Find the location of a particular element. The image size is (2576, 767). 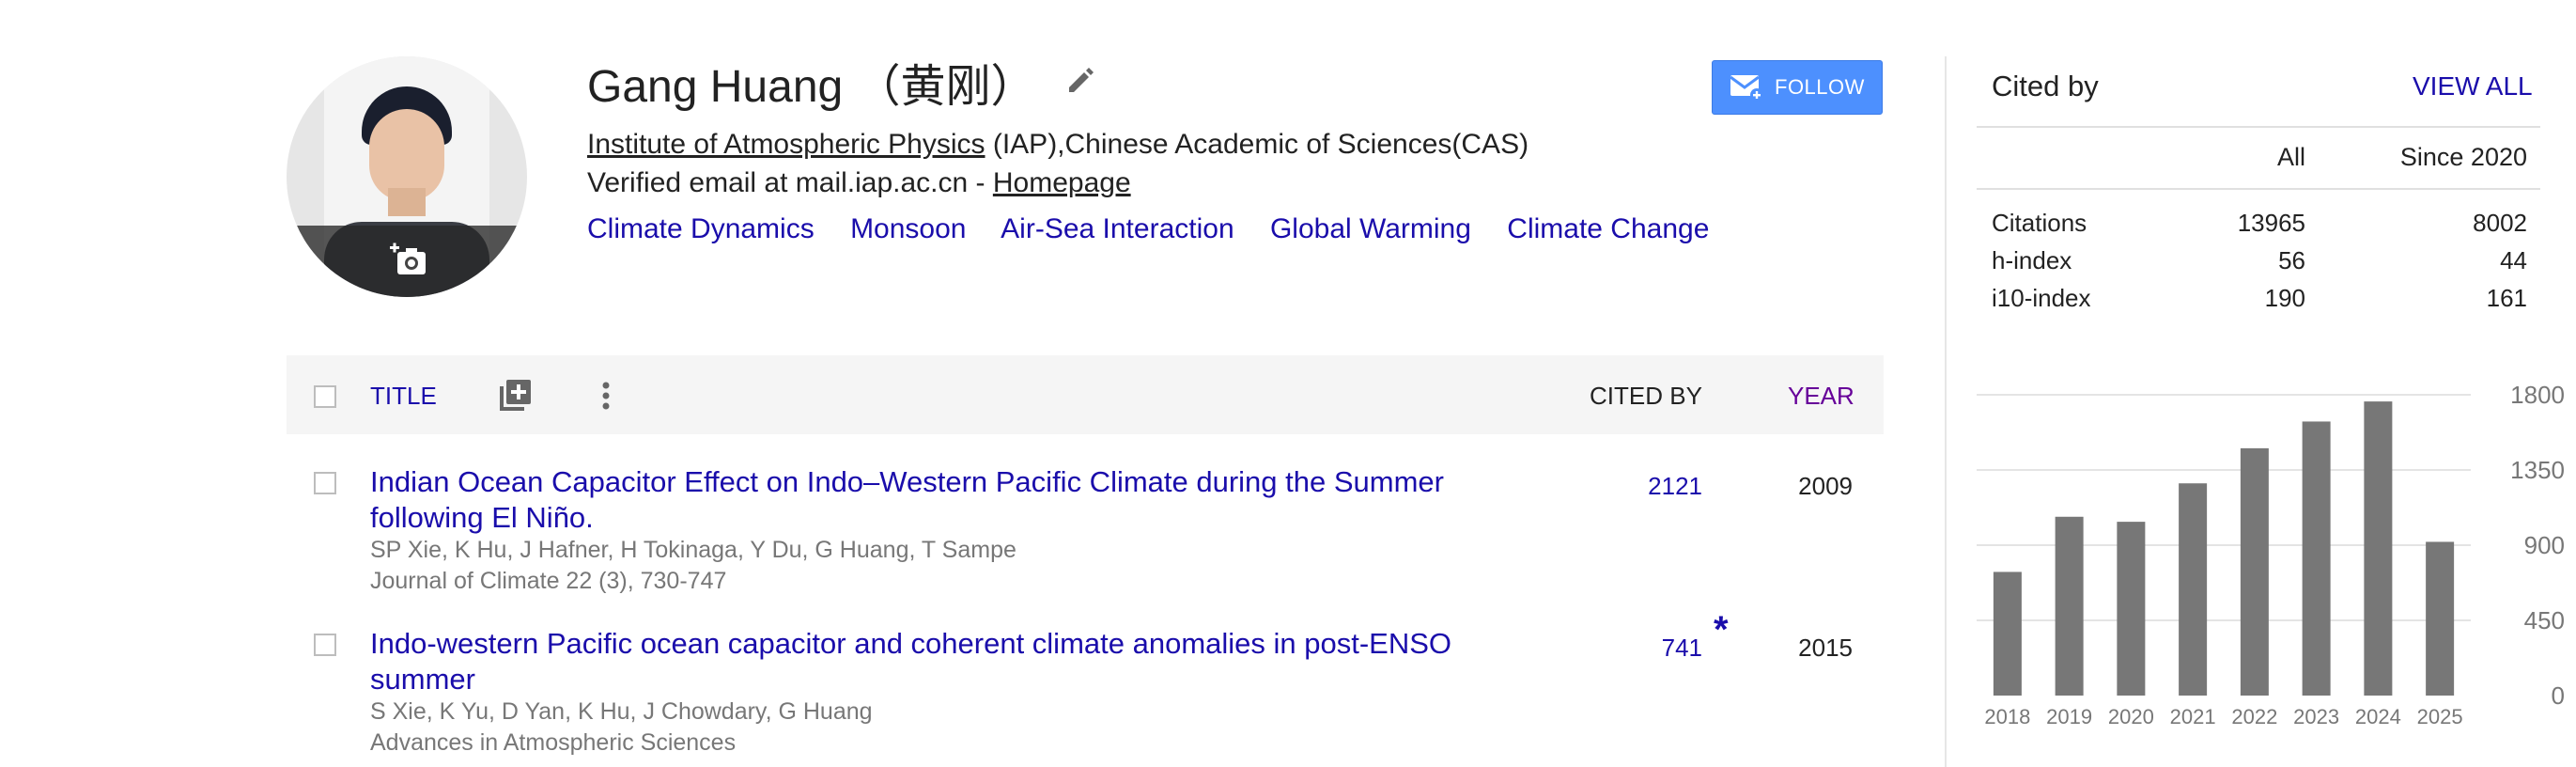

interest-monsoon: Monsoon is located at coordinates (908, 228).